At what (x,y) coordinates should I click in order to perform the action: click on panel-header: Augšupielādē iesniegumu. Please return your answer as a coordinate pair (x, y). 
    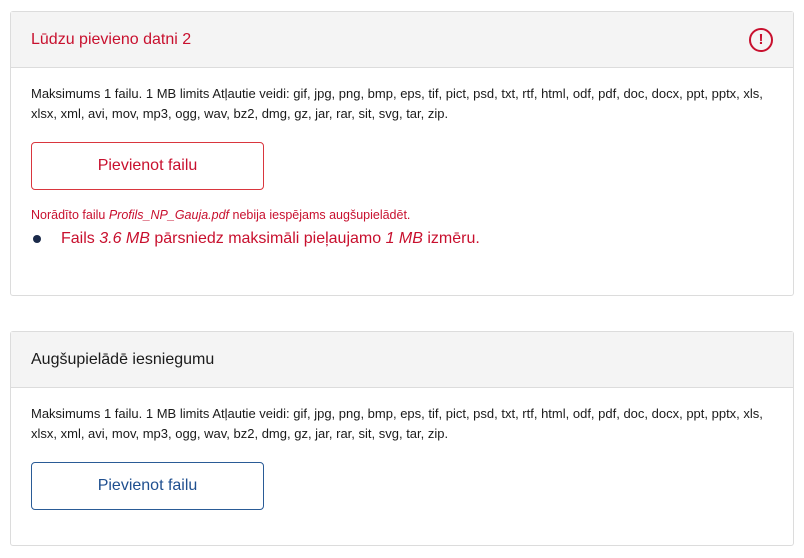
    Looking at the image, I should click on (402, 360).